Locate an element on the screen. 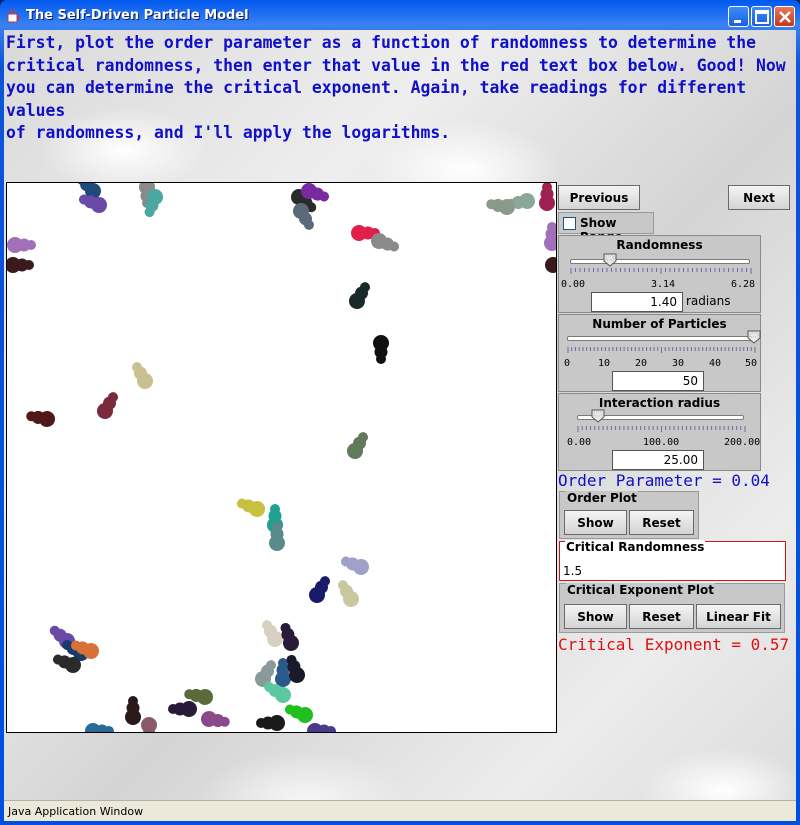 This screenshot has height=825, width=800. particles-track is located at coordinates (660, 338).